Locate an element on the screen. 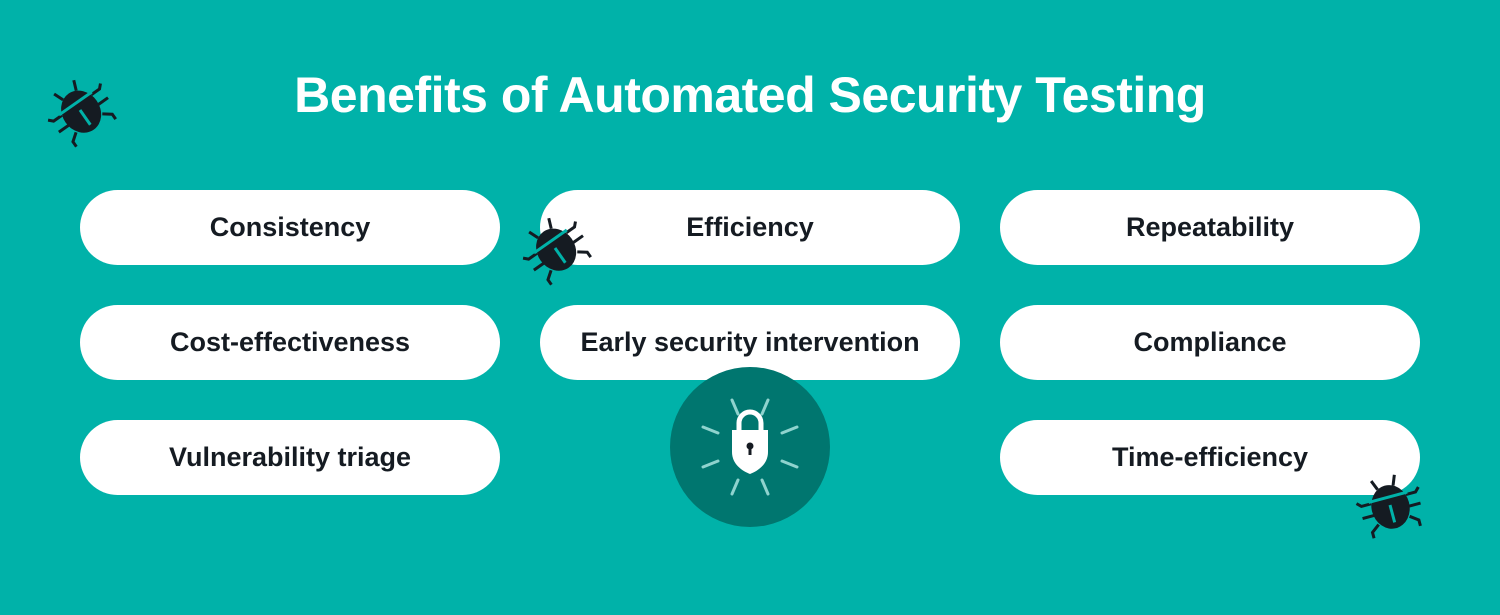 The image size is (1500, 615). benefit-repeatability: Repeatability is located at coordinates (1210, 227).